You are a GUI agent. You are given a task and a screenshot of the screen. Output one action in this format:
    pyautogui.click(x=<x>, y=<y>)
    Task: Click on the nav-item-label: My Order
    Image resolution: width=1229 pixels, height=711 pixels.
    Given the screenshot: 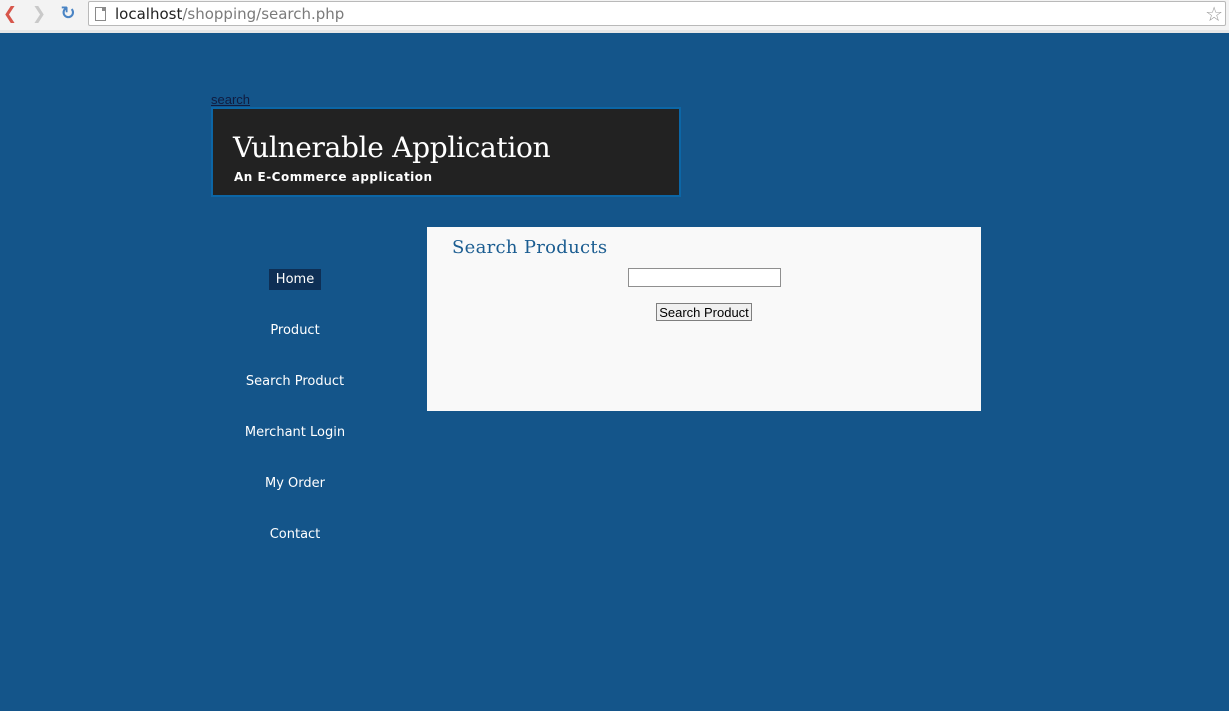 What is the action you would take?
    pyautogui.click(x=295, y=483)
    